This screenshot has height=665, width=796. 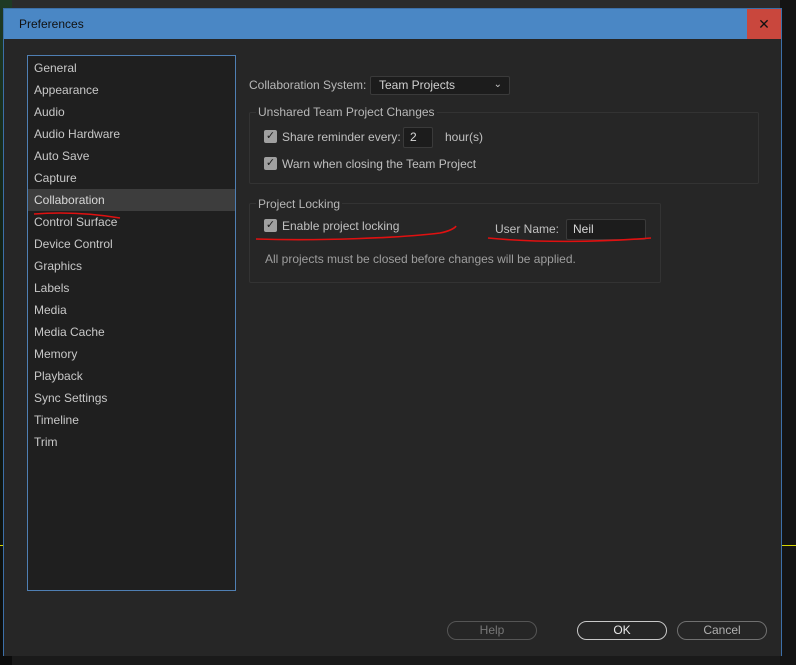 I want to click on unshared-changes-title: Unshared Team Project Changes, so click(x=346, y=112).